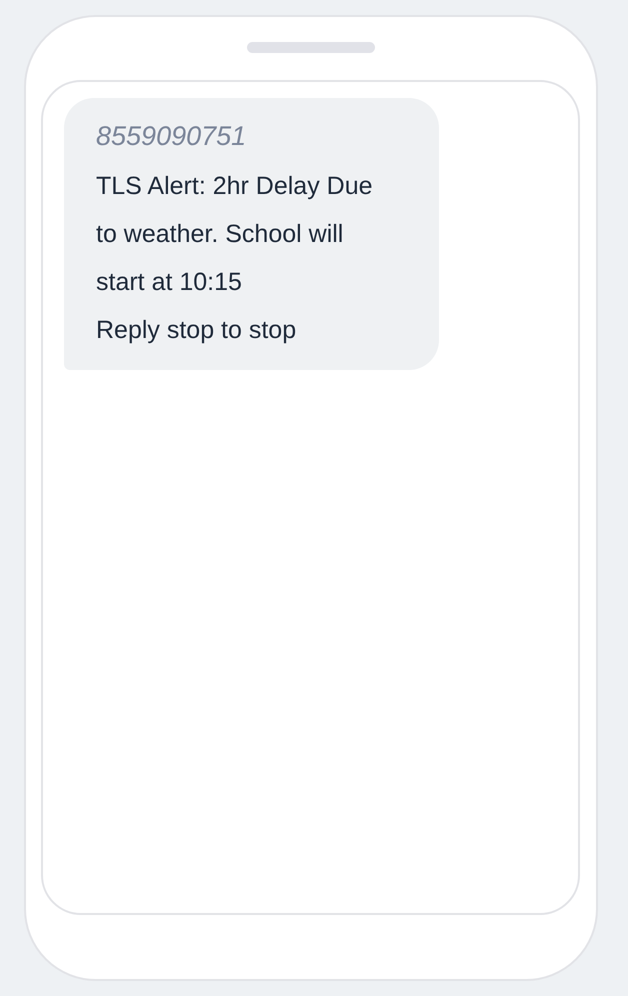  What do you see at coordinates (172, 136) in the screenshot?
I see `sender-number: 8559090751` at bounding box center [172, 136].